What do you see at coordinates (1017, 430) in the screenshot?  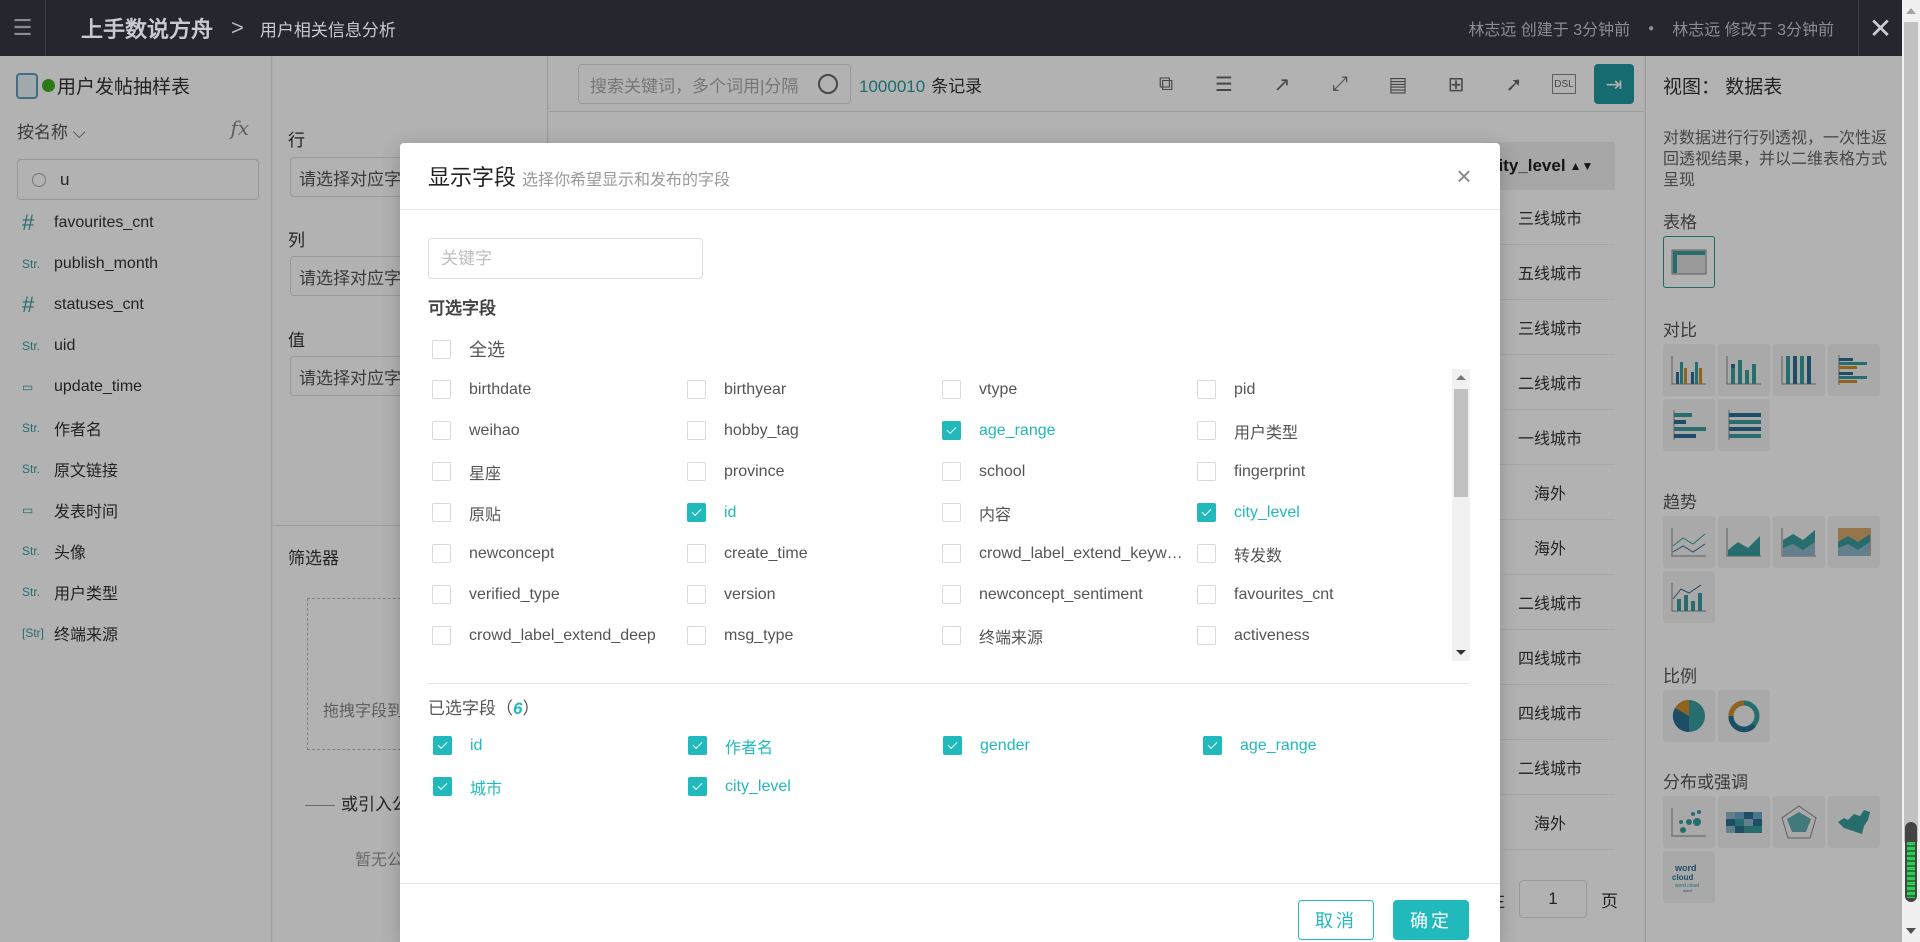 I see `field-label: age_range` at bounding box center [1017, 430].